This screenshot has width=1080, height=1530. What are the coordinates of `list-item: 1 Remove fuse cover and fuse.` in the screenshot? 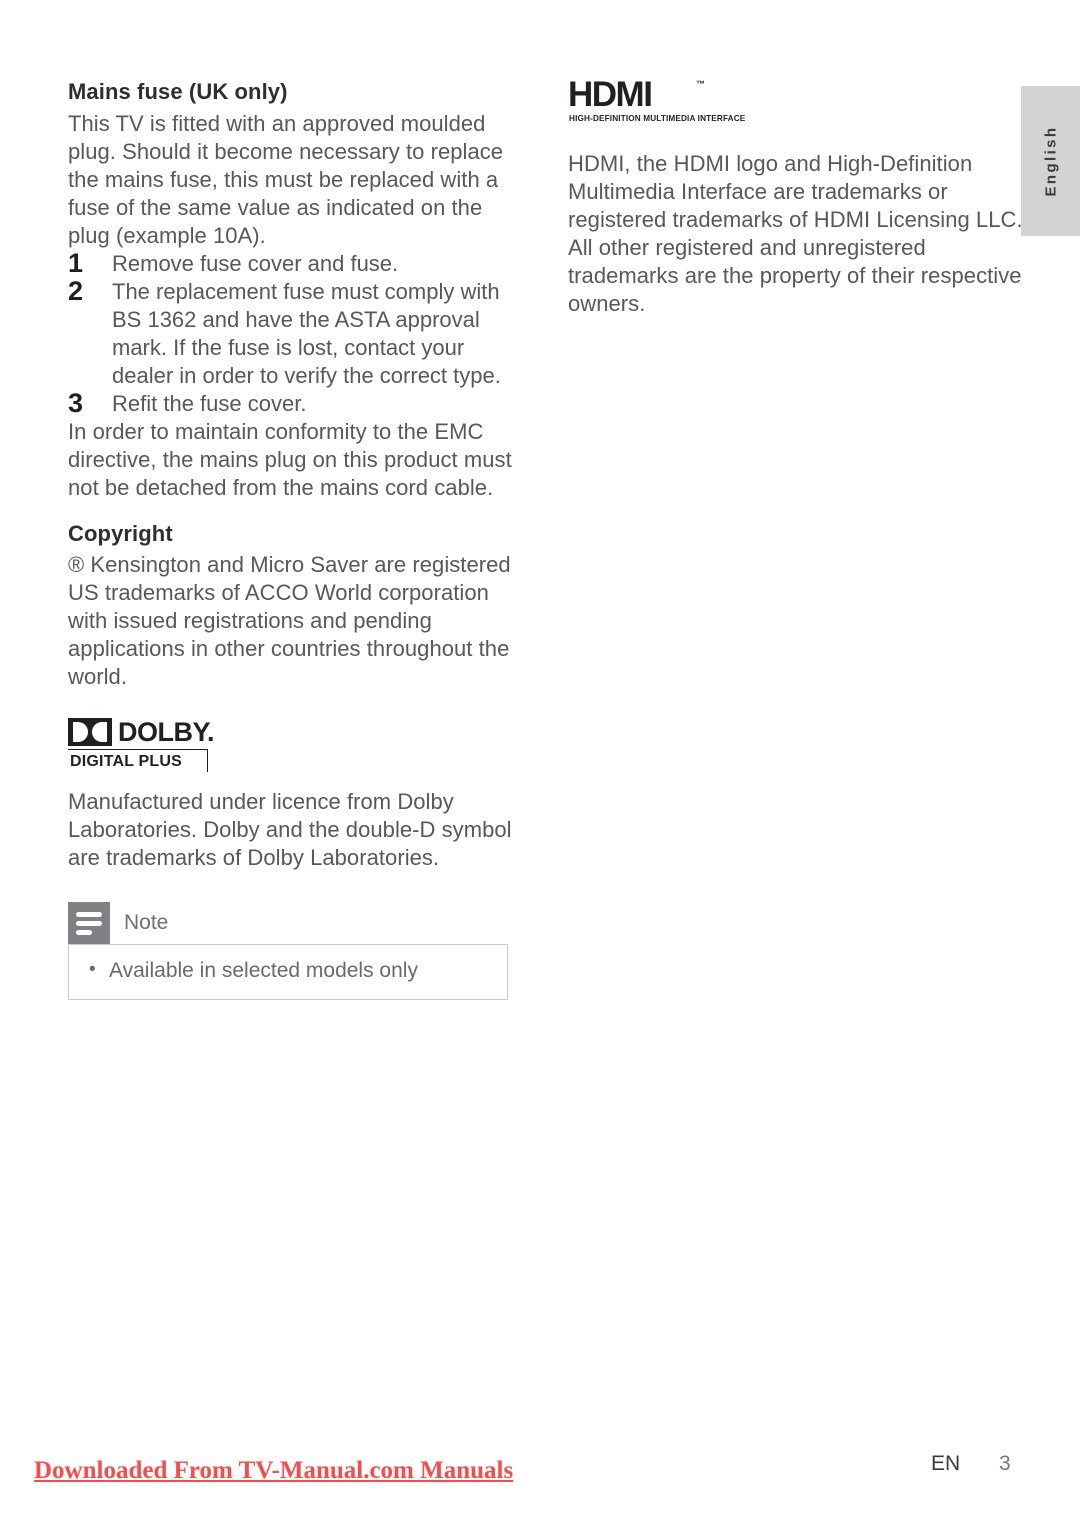 It's located at (294, 262).